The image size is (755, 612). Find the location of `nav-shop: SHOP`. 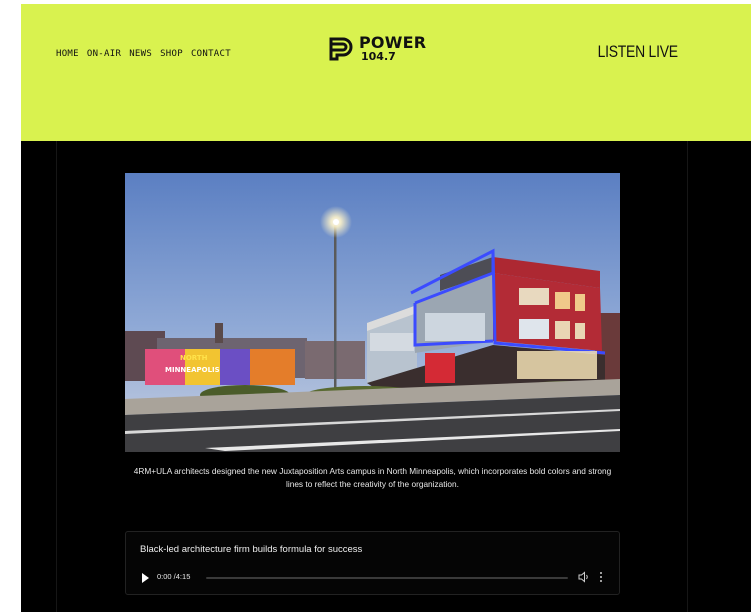

nav-shop: SHOP is located at coordinates (171, 54).